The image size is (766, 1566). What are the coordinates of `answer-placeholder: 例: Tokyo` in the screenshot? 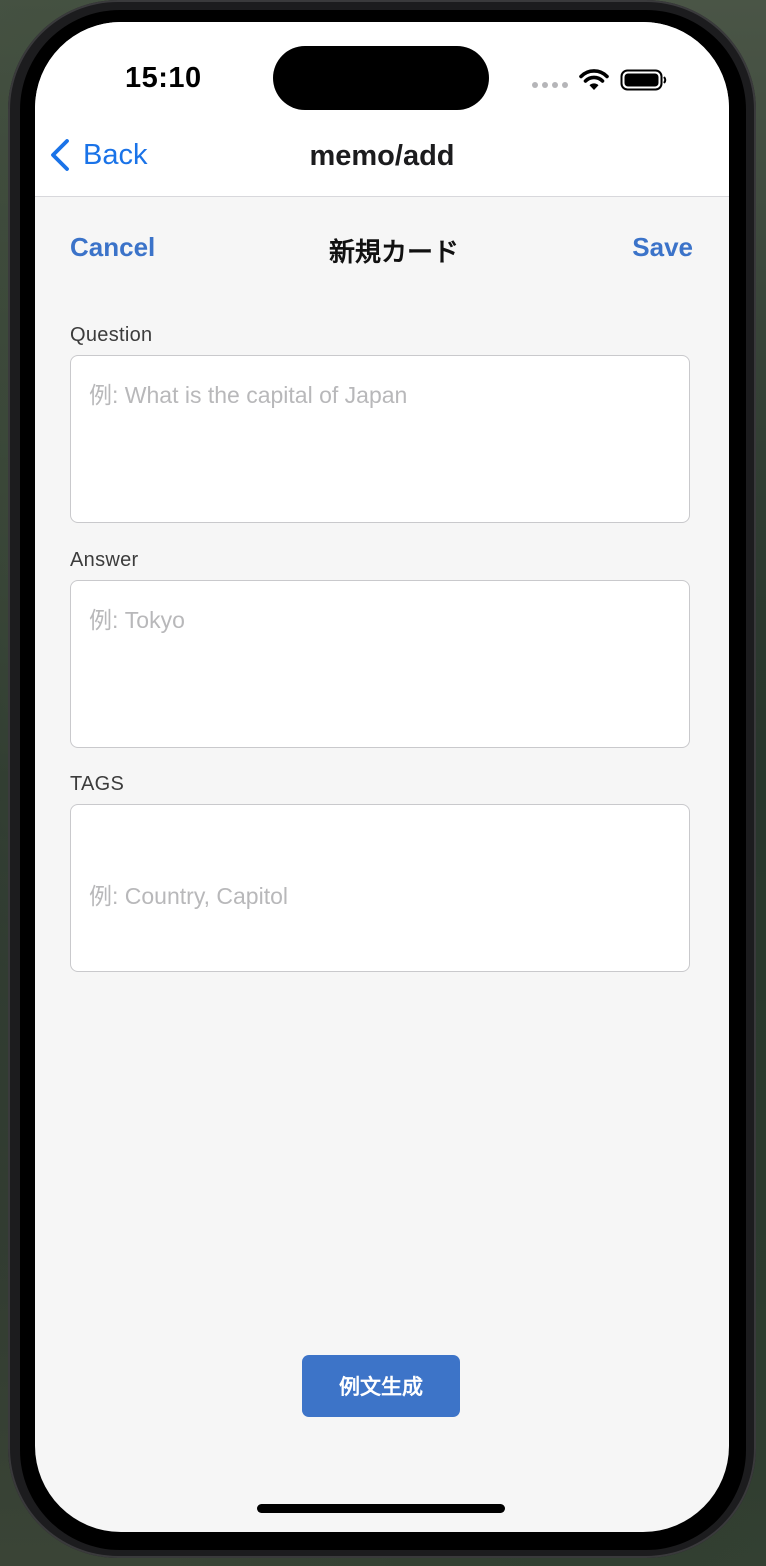 It's located at (137, 620).